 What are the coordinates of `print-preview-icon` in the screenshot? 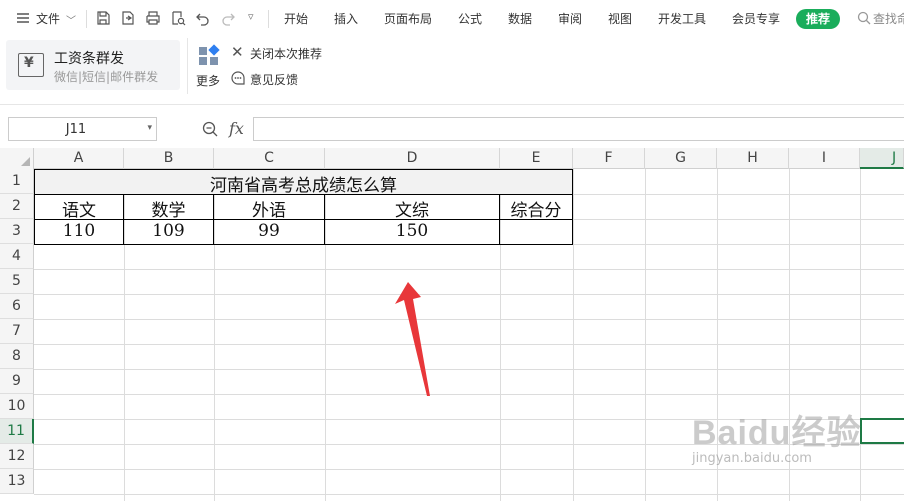 It's located at (178, 18).